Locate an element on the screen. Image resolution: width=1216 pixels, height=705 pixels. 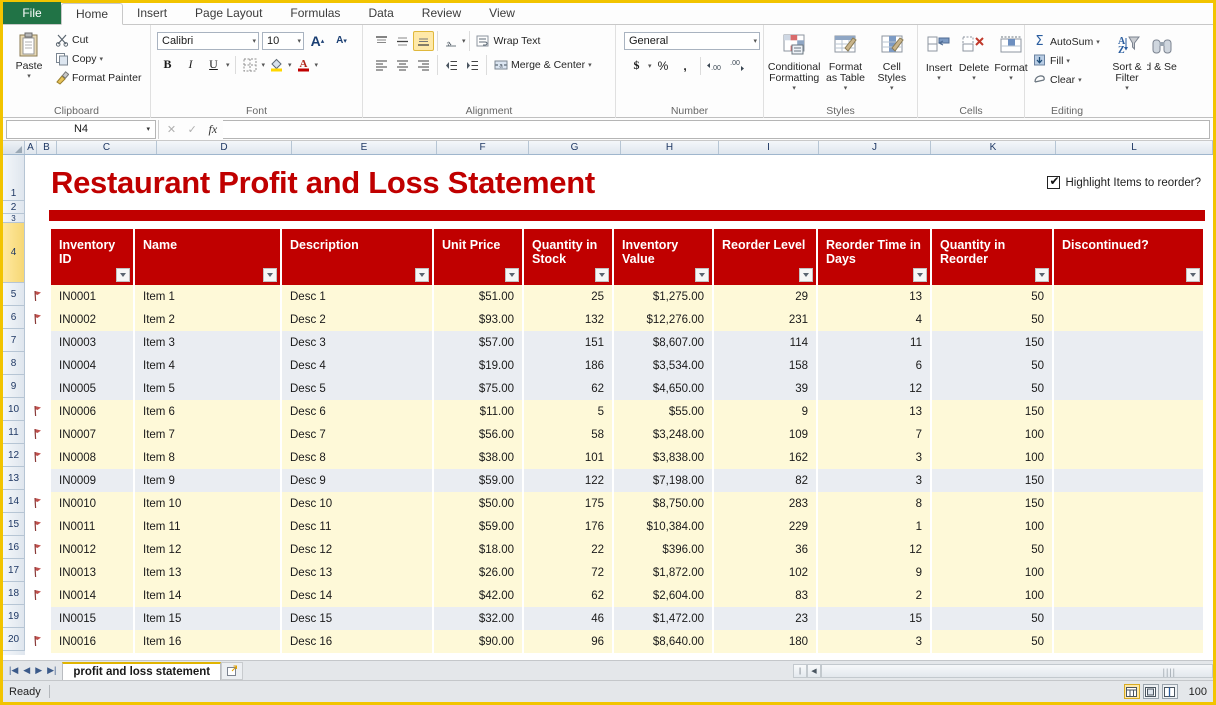
cell-inv_value: $10,384.00 is located at coordinates (663, 526).